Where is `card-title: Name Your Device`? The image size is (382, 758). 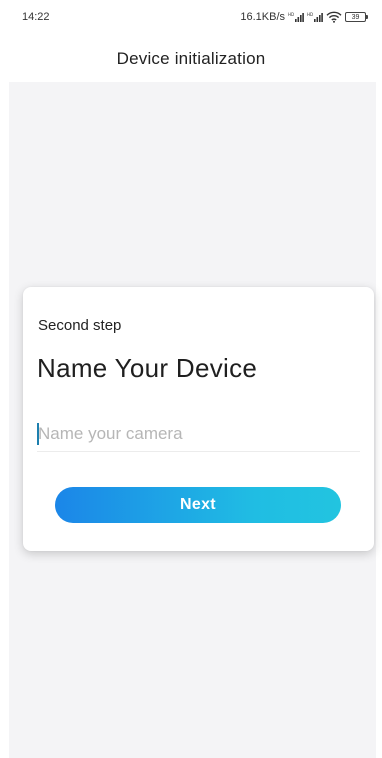
card-title: Name Your Device is located at coordinates (147, 368).